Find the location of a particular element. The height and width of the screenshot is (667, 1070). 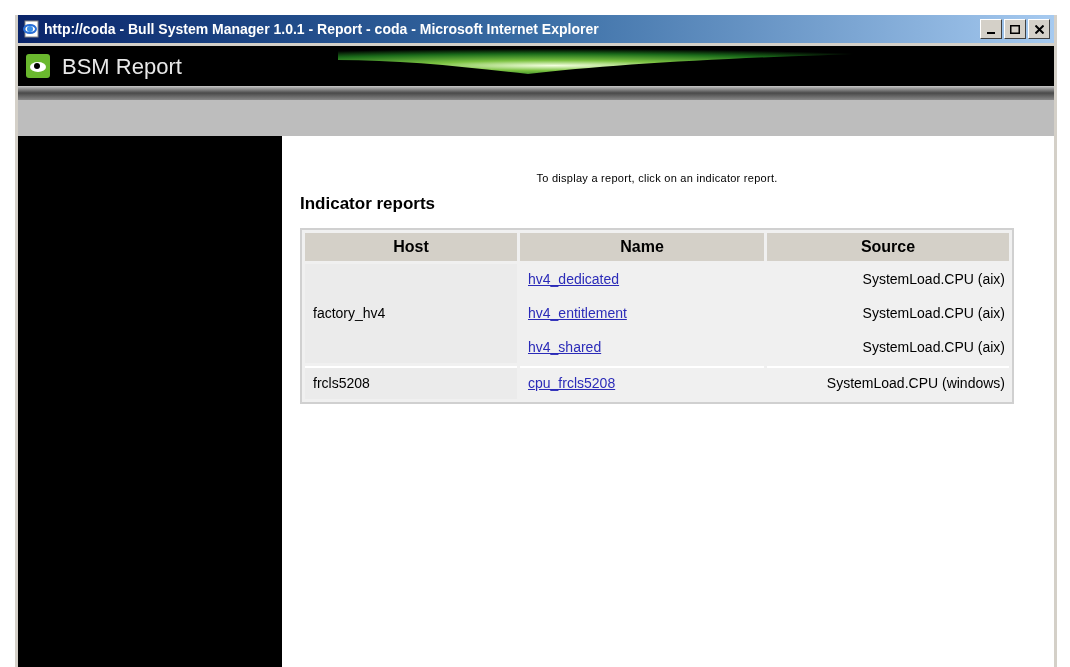

close-button is located at coordinates (1039, 29).